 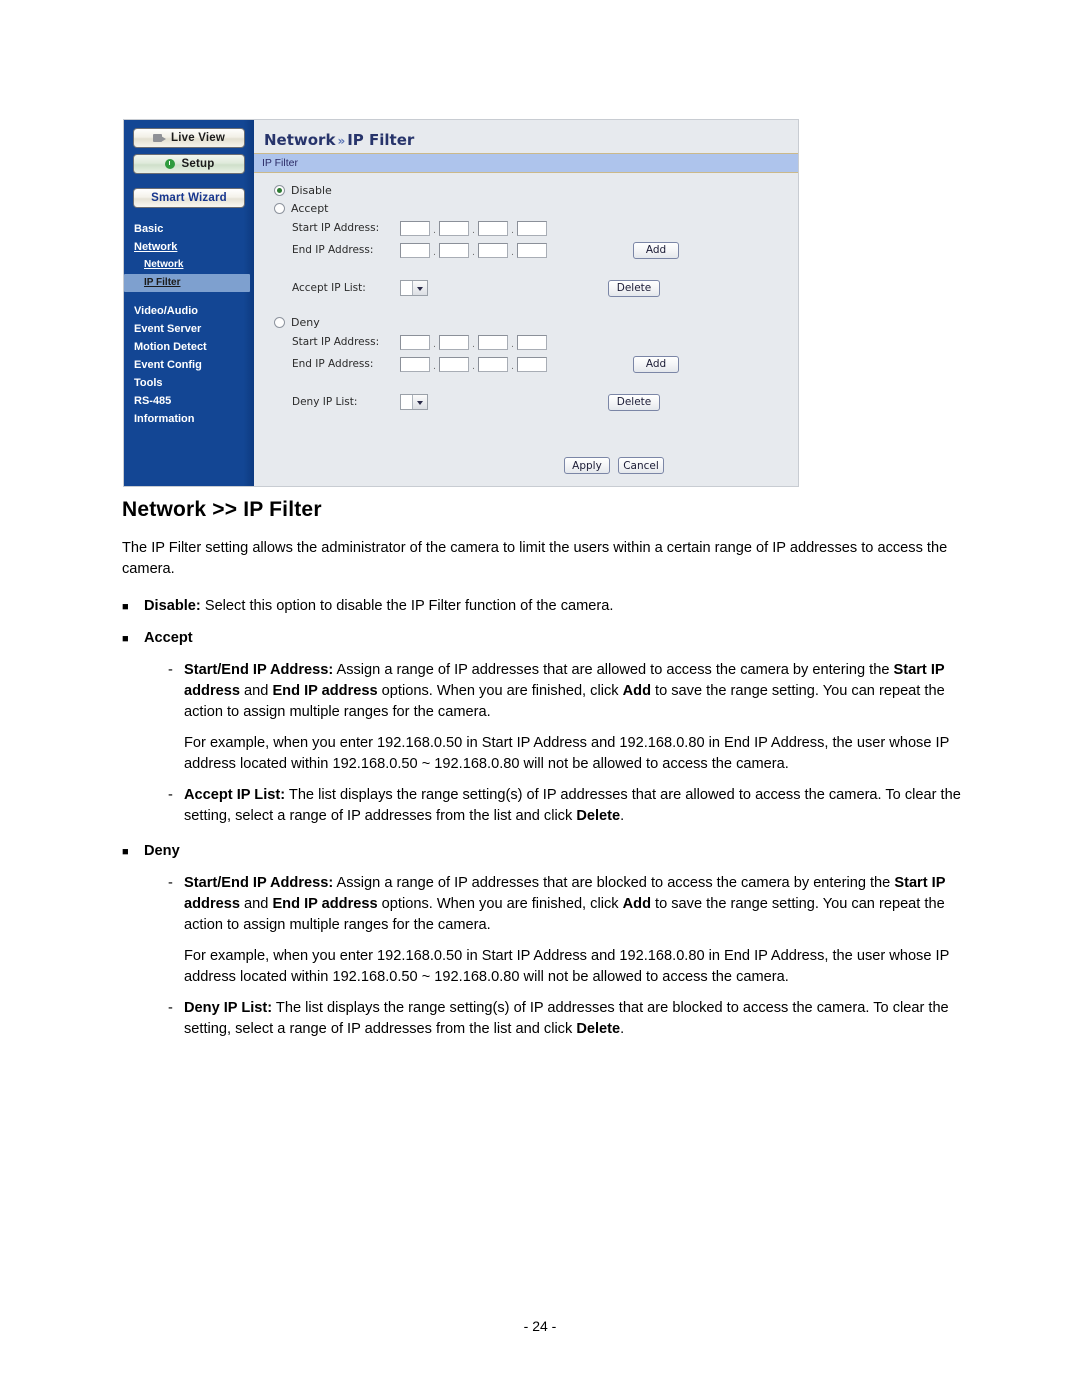 What do you see at coordinates (336, 342) in the screenshot?
I see `deny-start-ip-label: Start IP Address:` at bounding box center [336, 342].